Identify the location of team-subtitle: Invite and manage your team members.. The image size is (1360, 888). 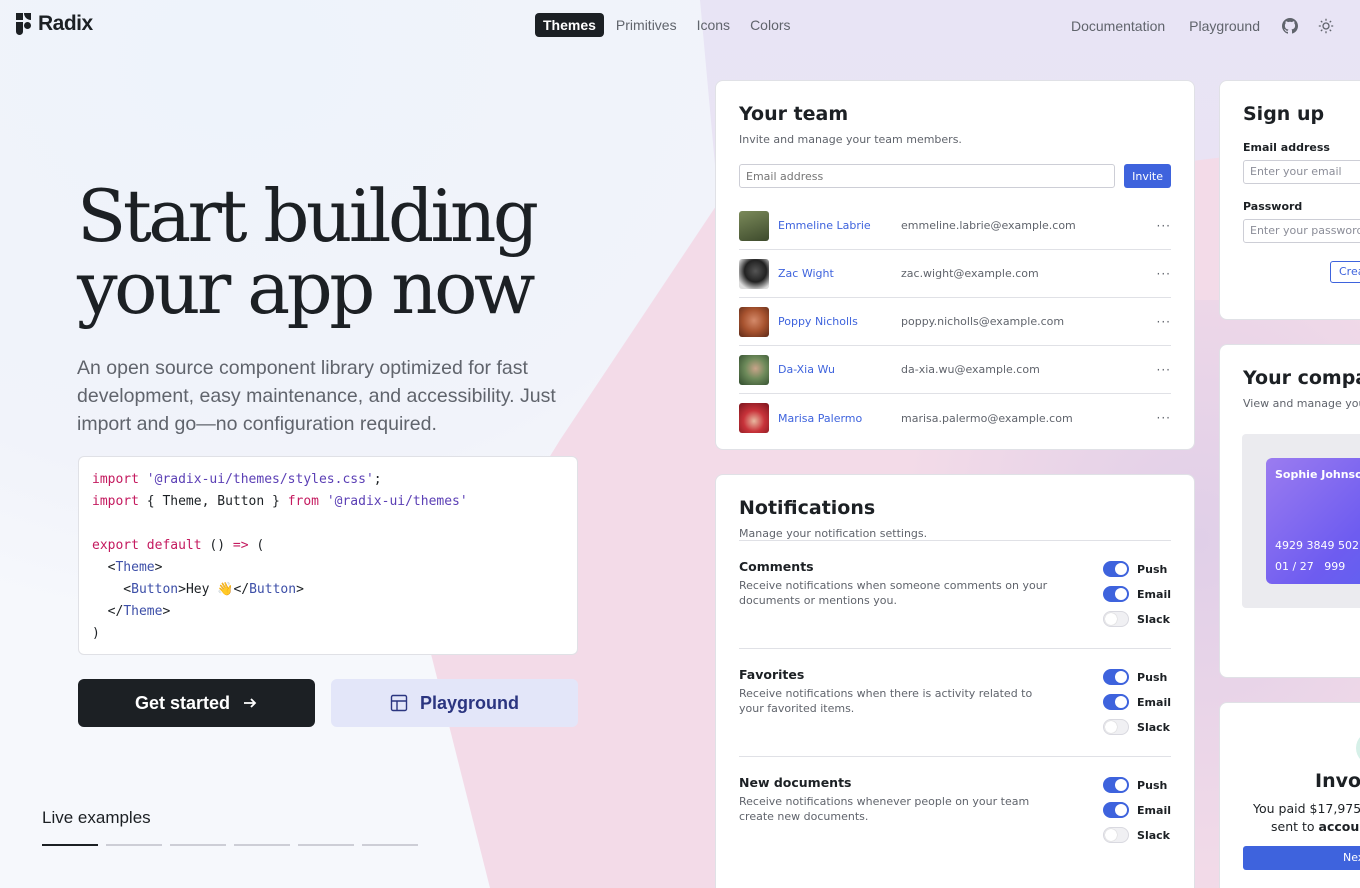
(850, 139).